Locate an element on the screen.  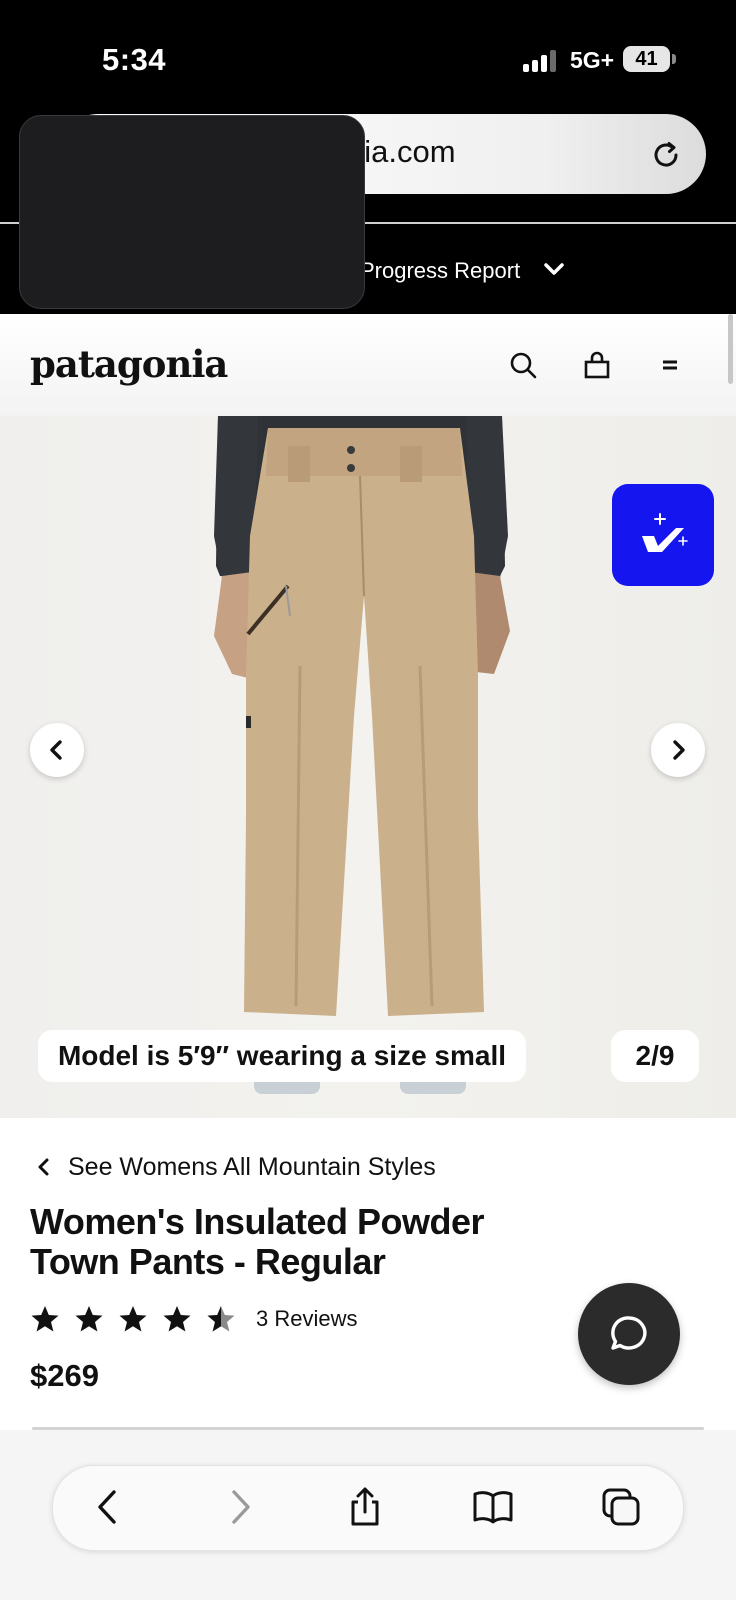
bookmarks-icon is located at coordinates (493, 1507).